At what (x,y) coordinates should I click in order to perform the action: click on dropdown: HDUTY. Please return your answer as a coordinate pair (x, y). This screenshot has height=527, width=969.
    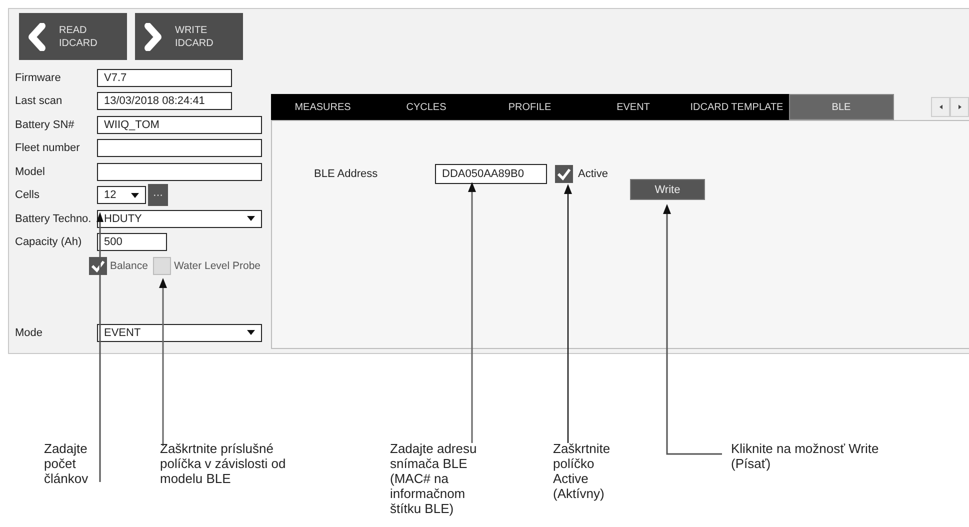
    Looking at the image, I should click on (179, 219).